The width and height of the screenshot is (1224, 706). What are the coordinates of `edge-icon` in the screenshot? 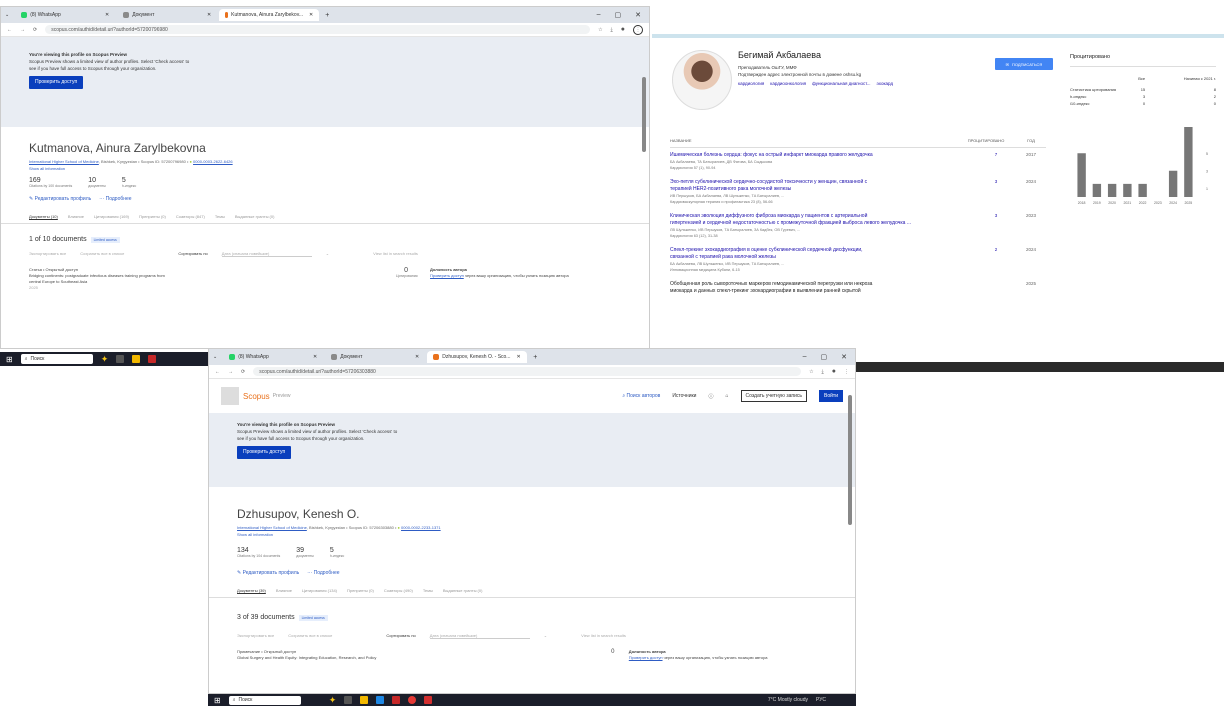 It's located at (380, 700).